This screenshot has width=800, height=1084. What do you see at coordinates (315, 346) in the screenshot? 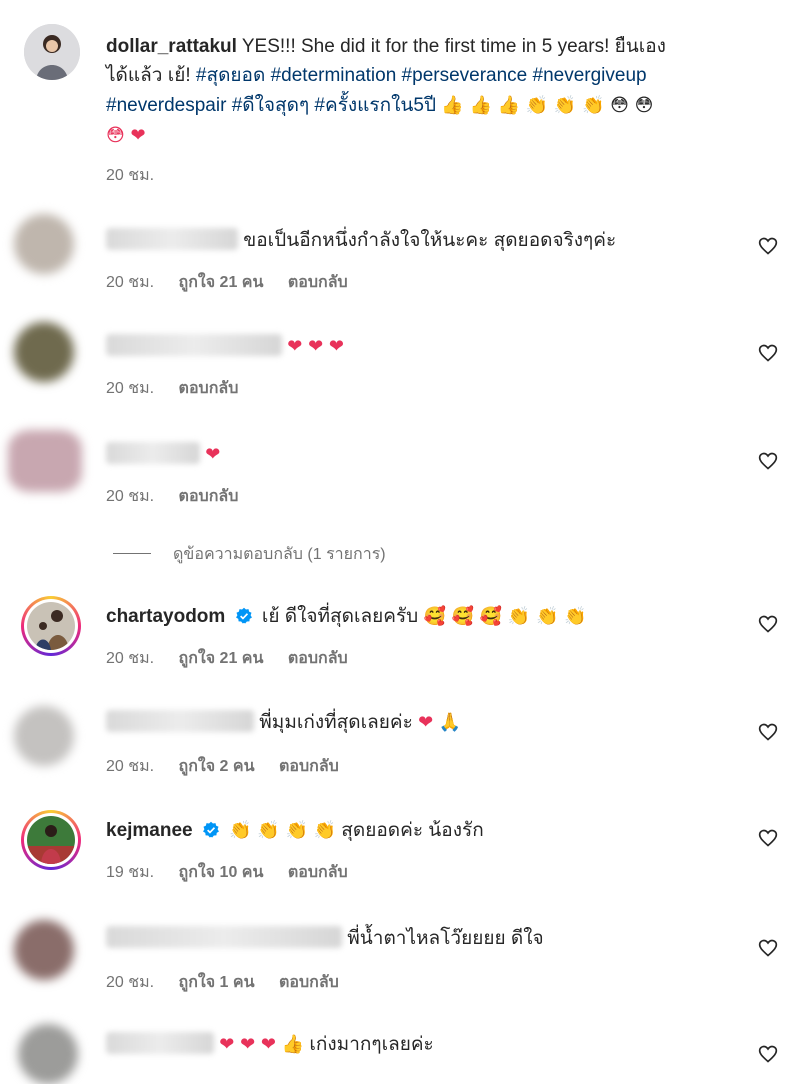
I see `comment-text: ❤ ❤ ❤` at bounding box center [315, 346].